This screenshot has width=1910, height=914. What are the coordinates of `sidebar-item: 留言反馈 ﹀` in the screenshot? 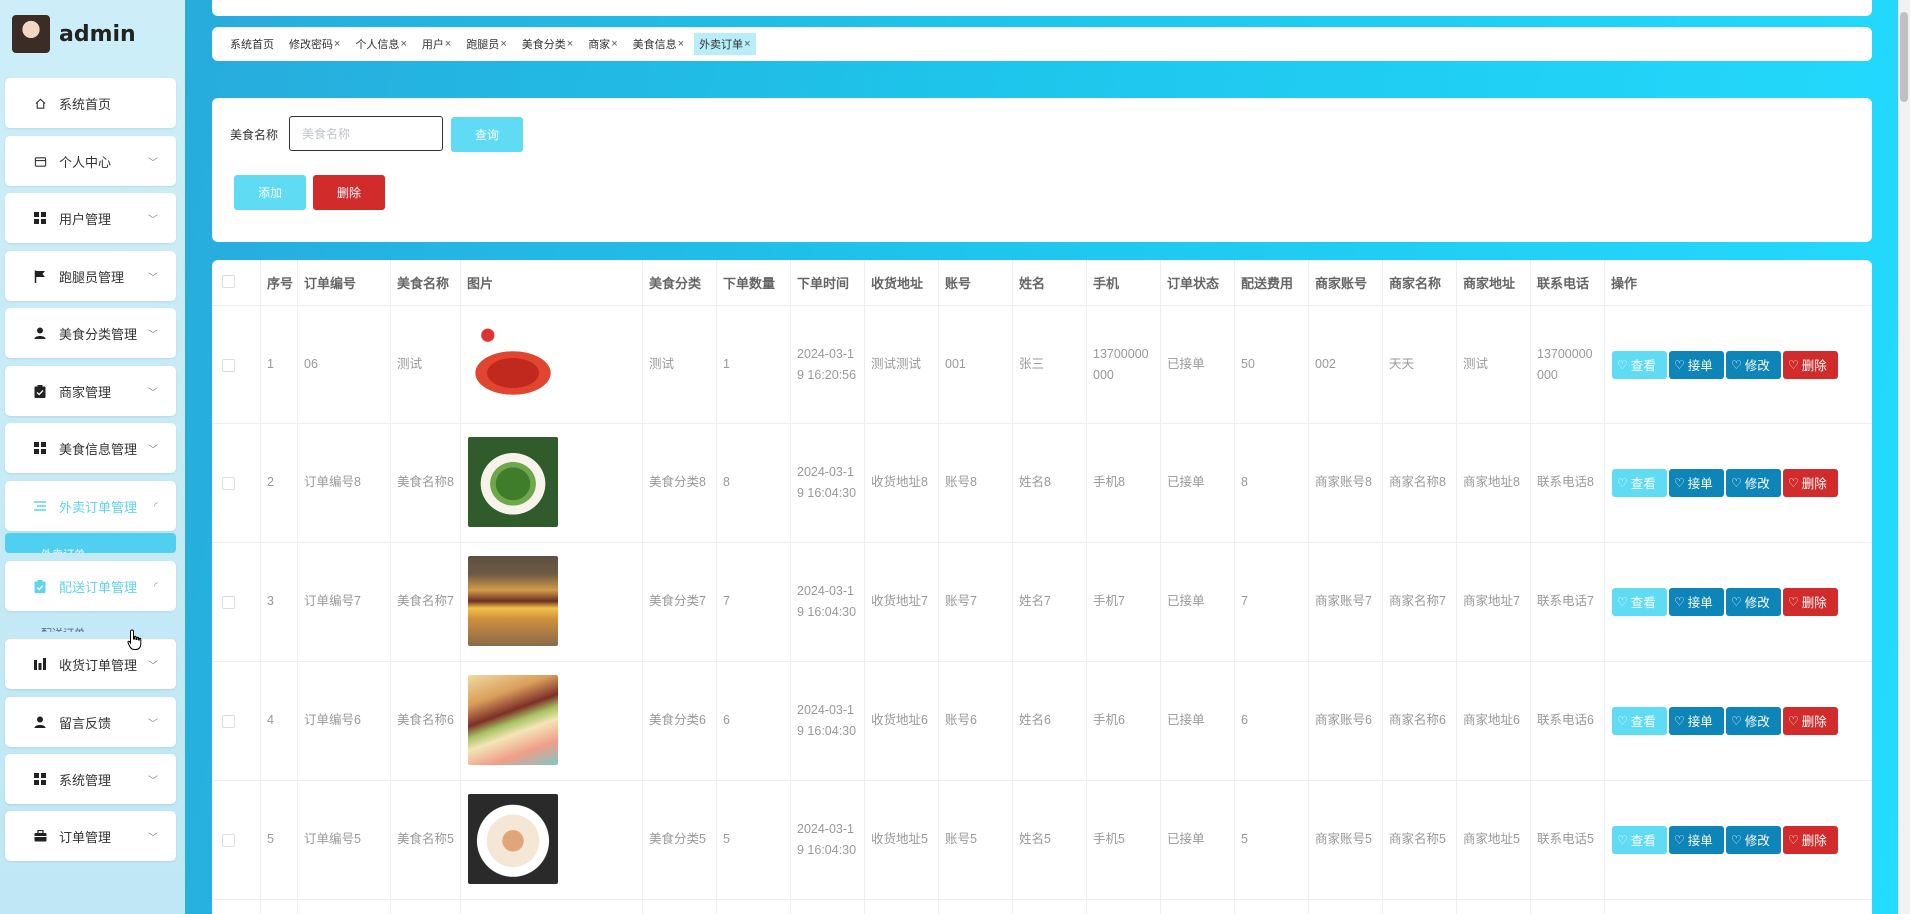 It's located at (90, 722).